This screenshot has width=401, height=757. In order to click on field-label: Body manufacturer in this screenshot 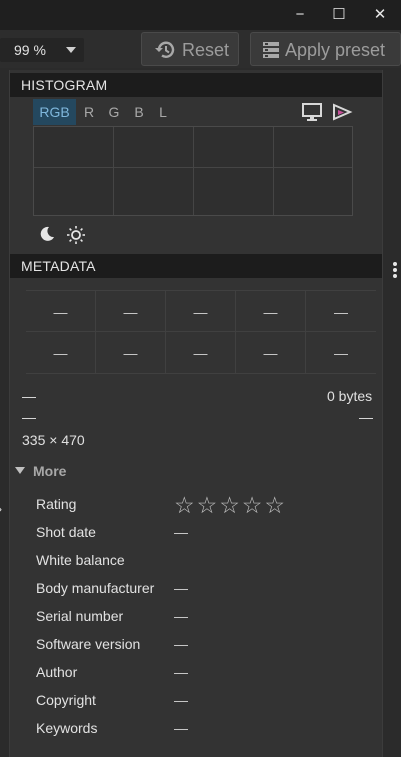, I will do `click(95, 588)`.